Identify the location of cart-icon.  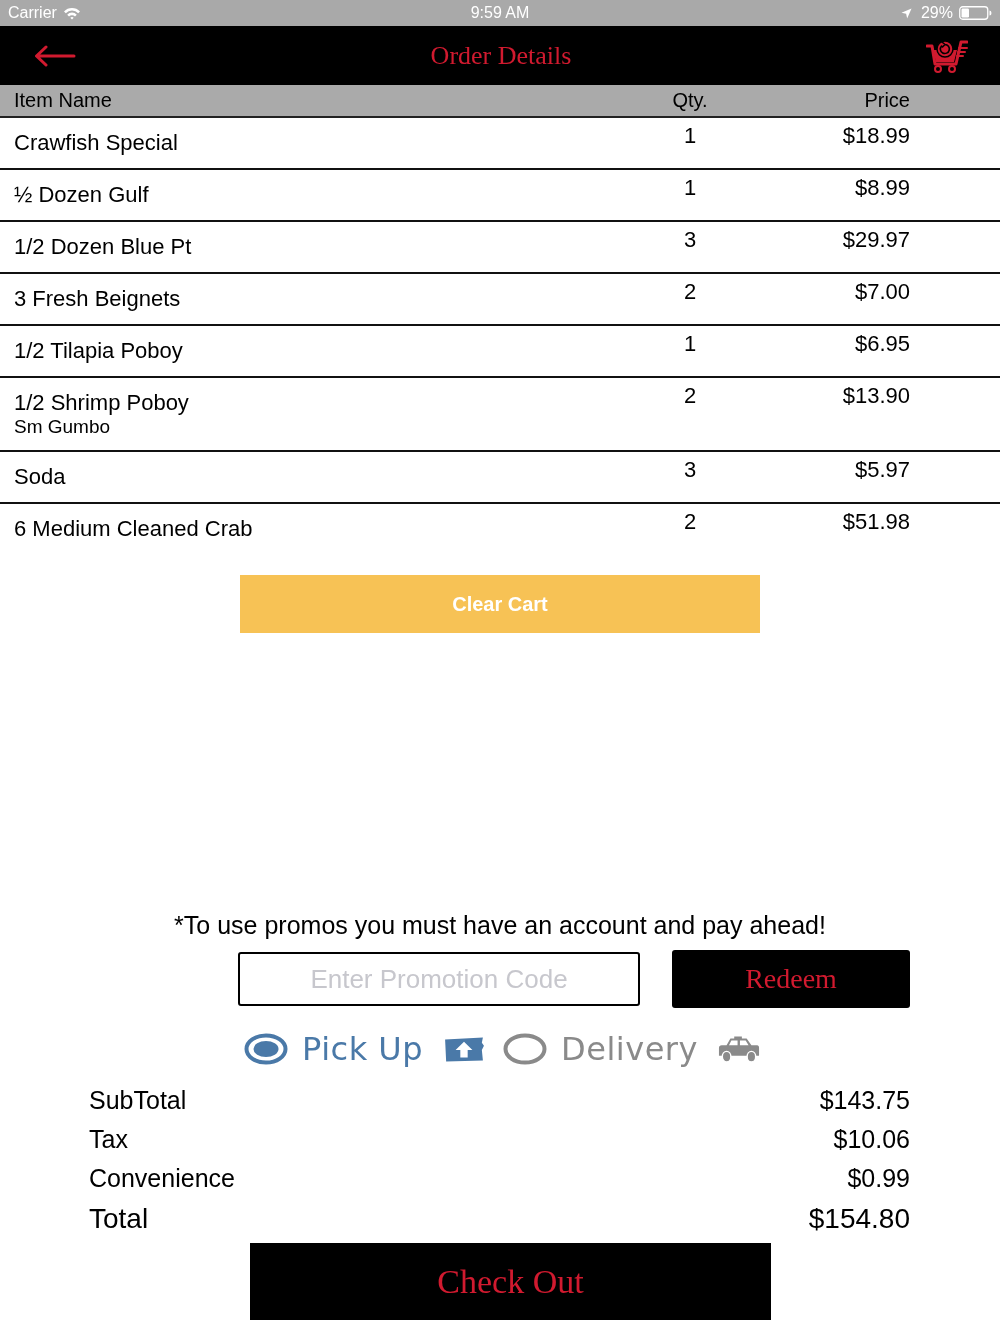
(947, 55).